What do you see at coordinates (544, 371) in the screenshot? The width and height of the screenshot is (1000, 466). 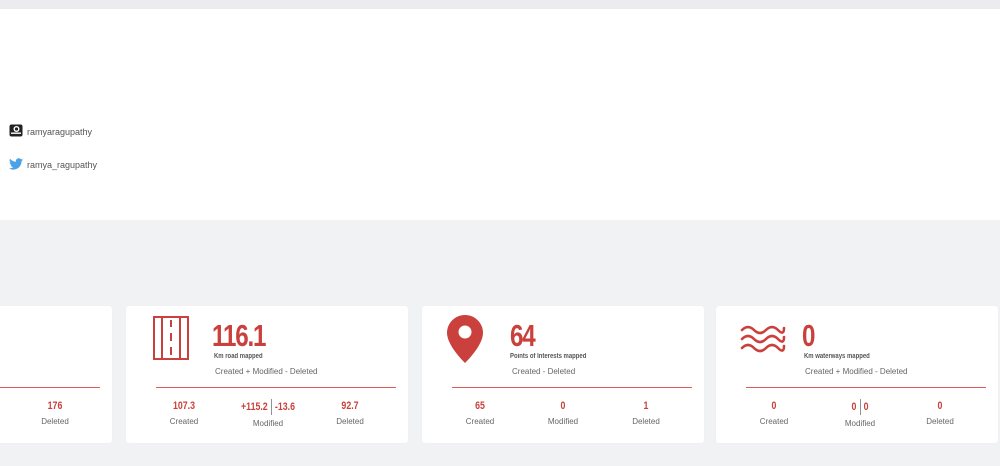 I see `poi-formula: Created - Deleted` at bounding box center [544, 371].